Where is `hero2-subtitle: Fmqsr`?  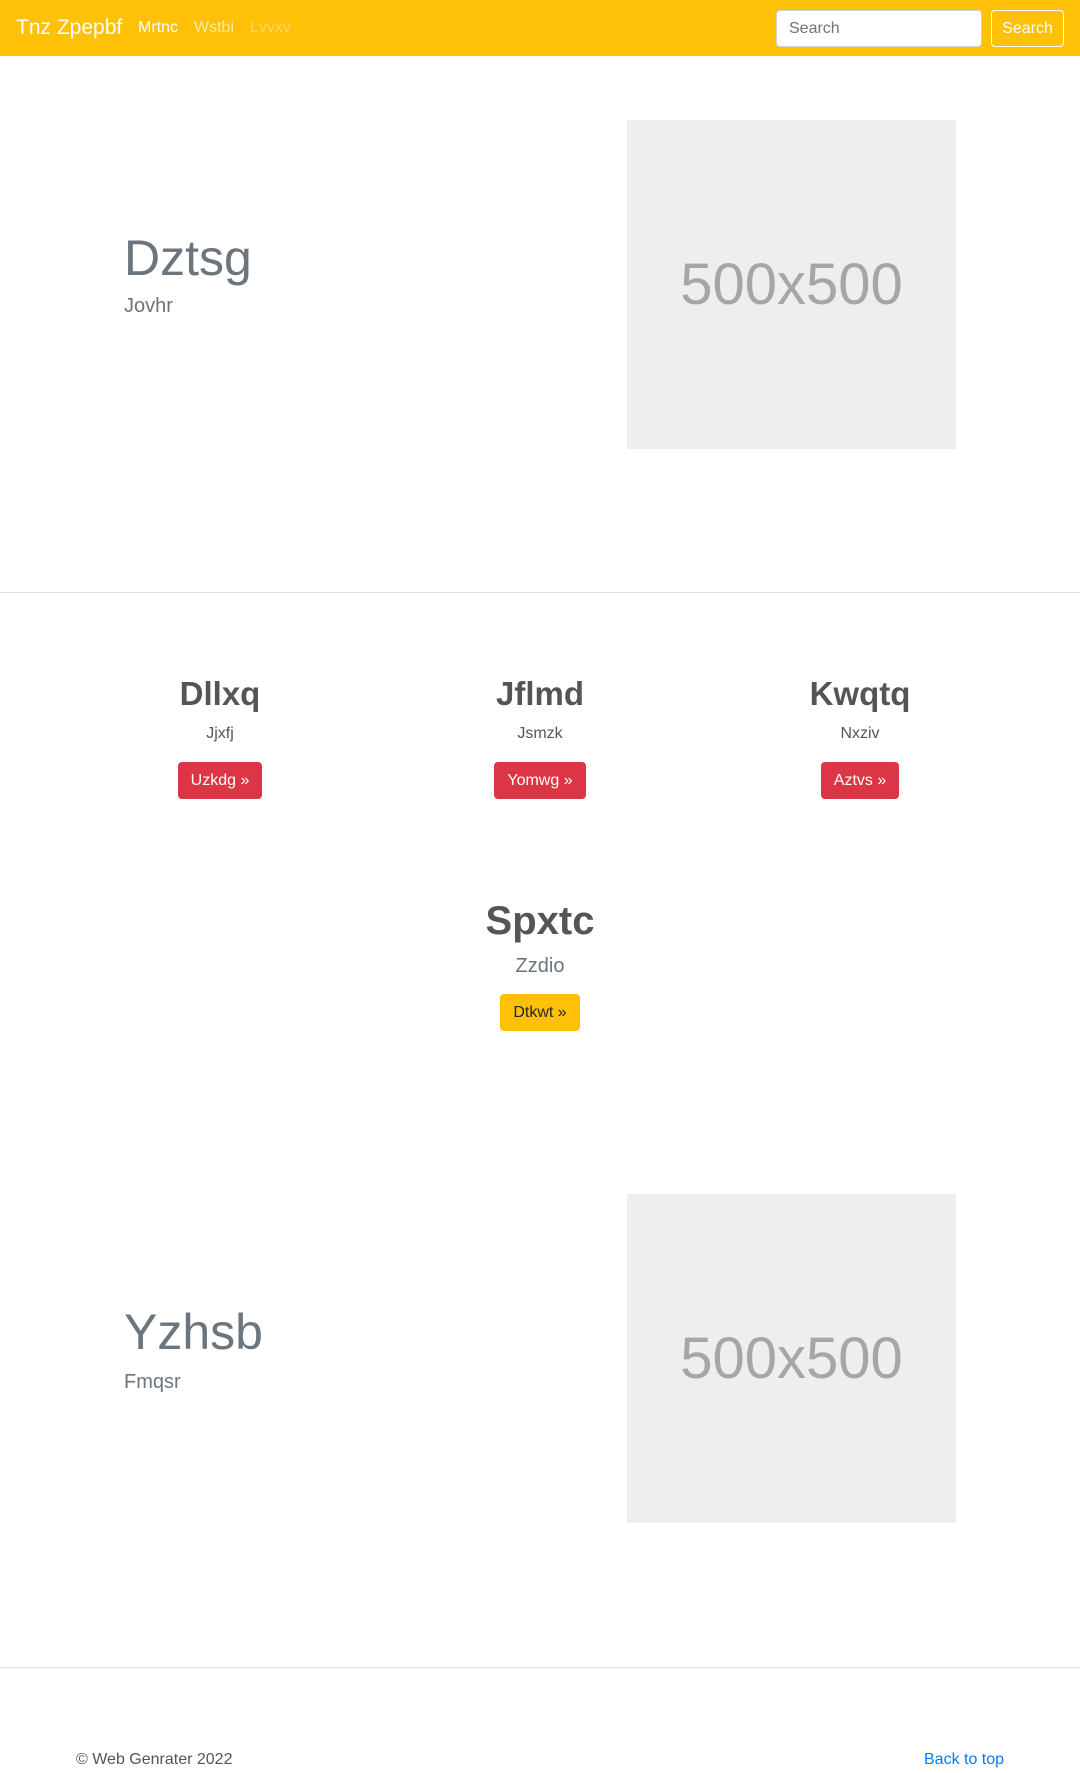
hero2-subtitle: Fmqsr is located at coordinates (152, 1382).